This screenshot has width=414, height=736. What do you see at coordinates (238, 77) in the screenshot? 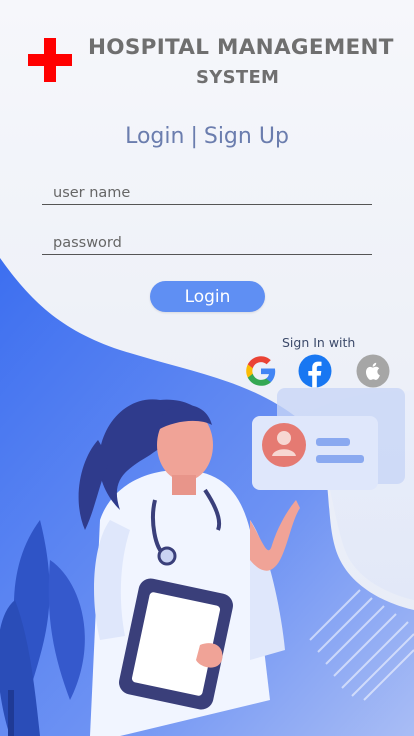
I see `app-subtitle: SYSTEM` at bounding box center [238, 77].